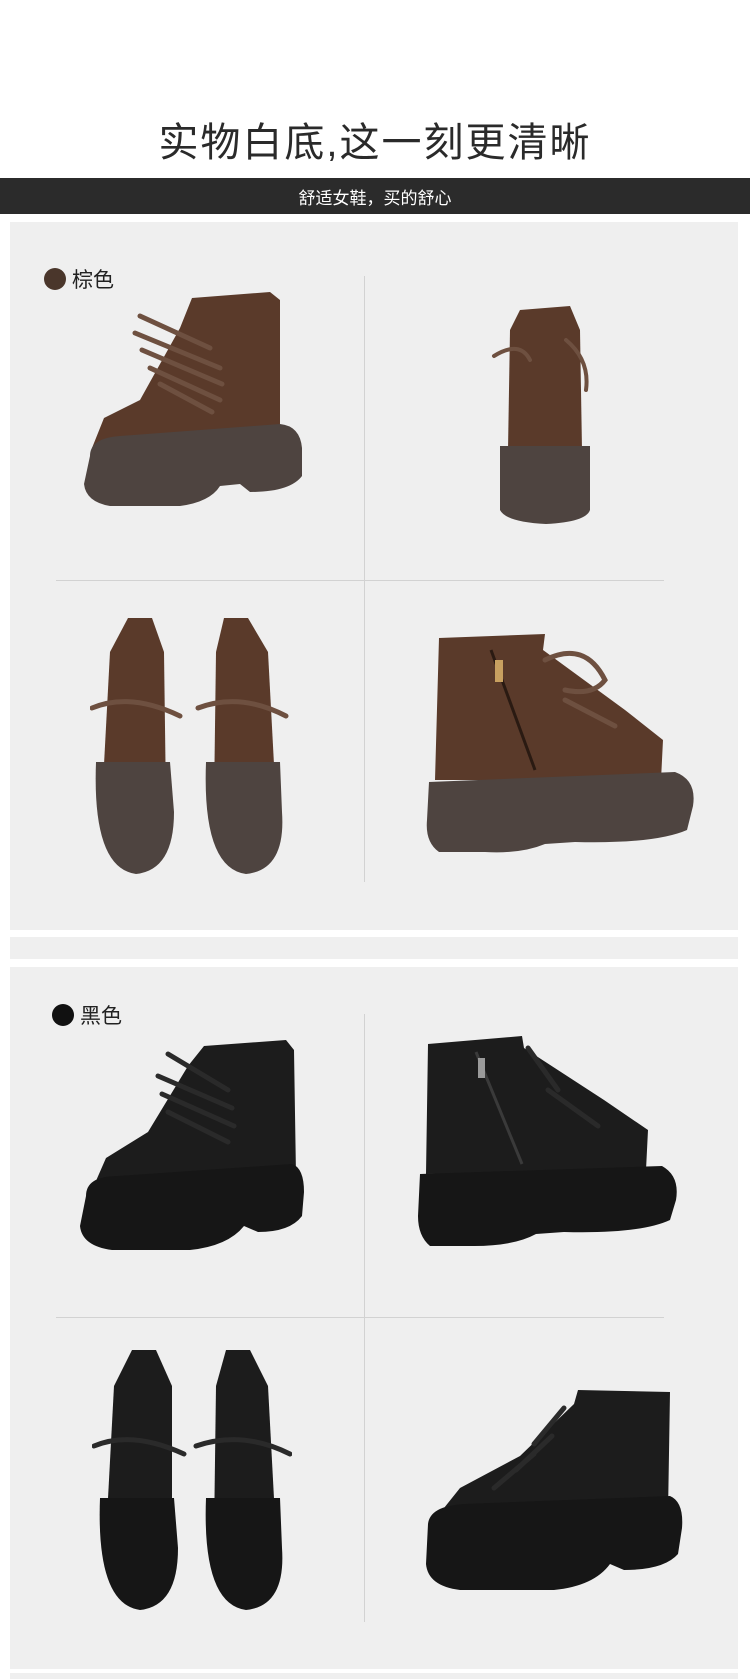  I want to click on promo-banner-text: 舒适女鞋，买的舒心, so click(375, 198).